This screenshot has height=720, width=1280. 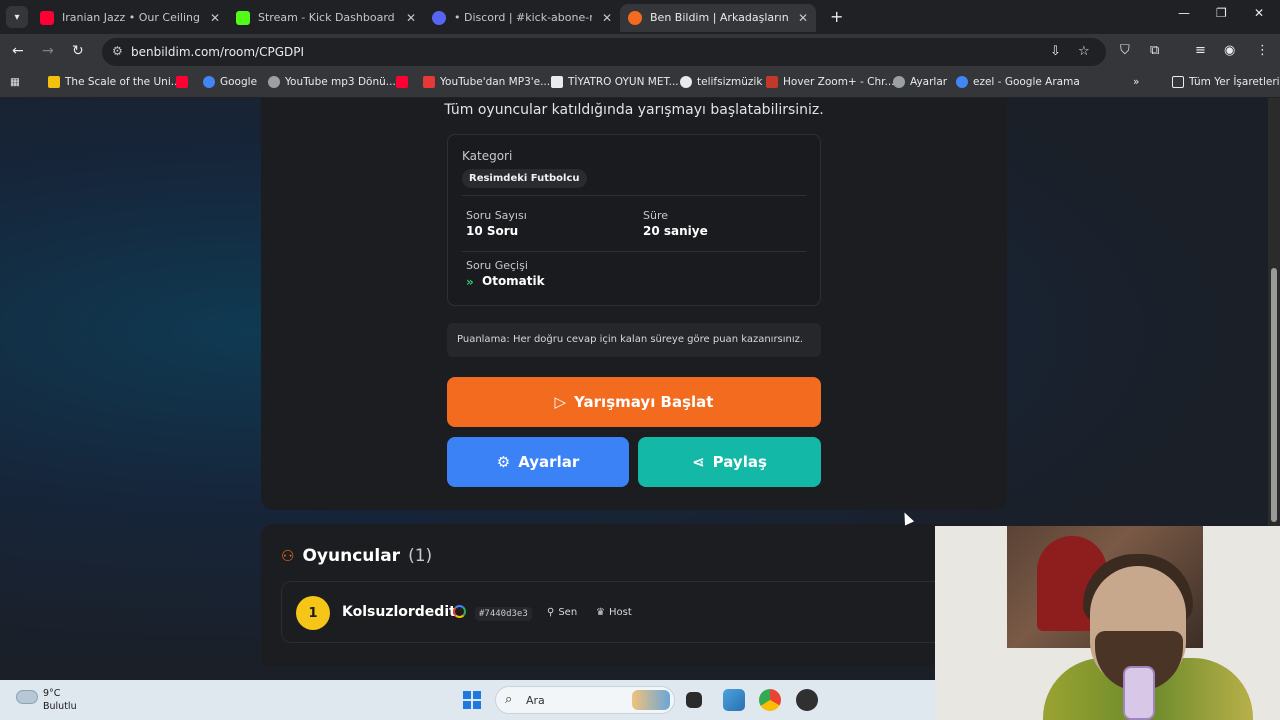 What do you see at coordinates (351, 556) in the screenshot?
I see `players-title: Oyuncular` at bounding box center [351, 556].